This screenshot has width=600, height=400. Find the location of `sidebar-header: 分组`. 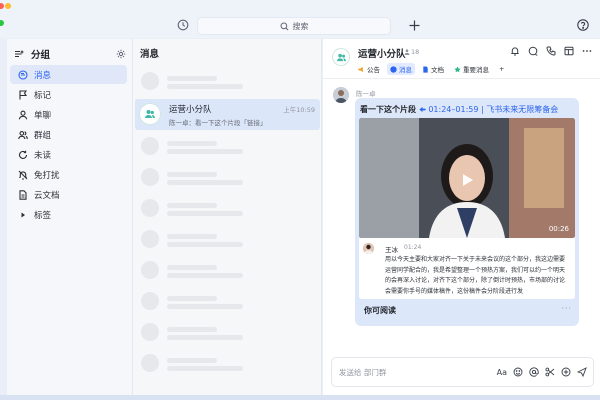

sidebar-header: 分组 is located at coordinates (70, 54).